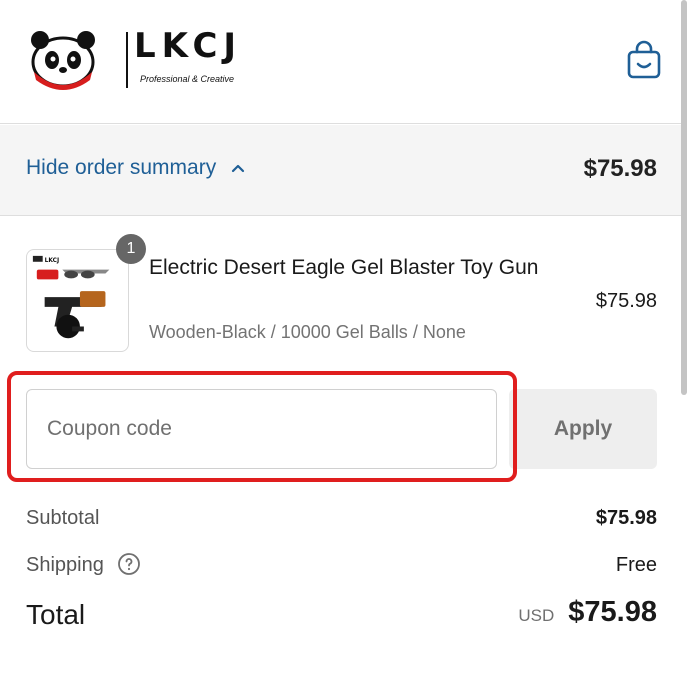 This screenshot has height=700, width=687. I want to click on brand-name: LKCJ, so click(188, 46).